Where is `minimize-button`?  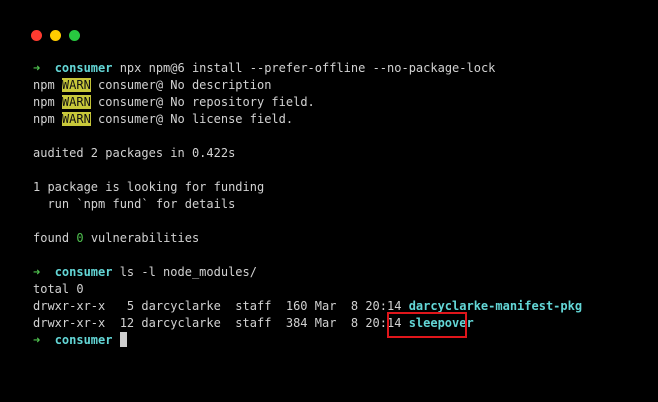 minimize-button is located at coordinates (55, 35).